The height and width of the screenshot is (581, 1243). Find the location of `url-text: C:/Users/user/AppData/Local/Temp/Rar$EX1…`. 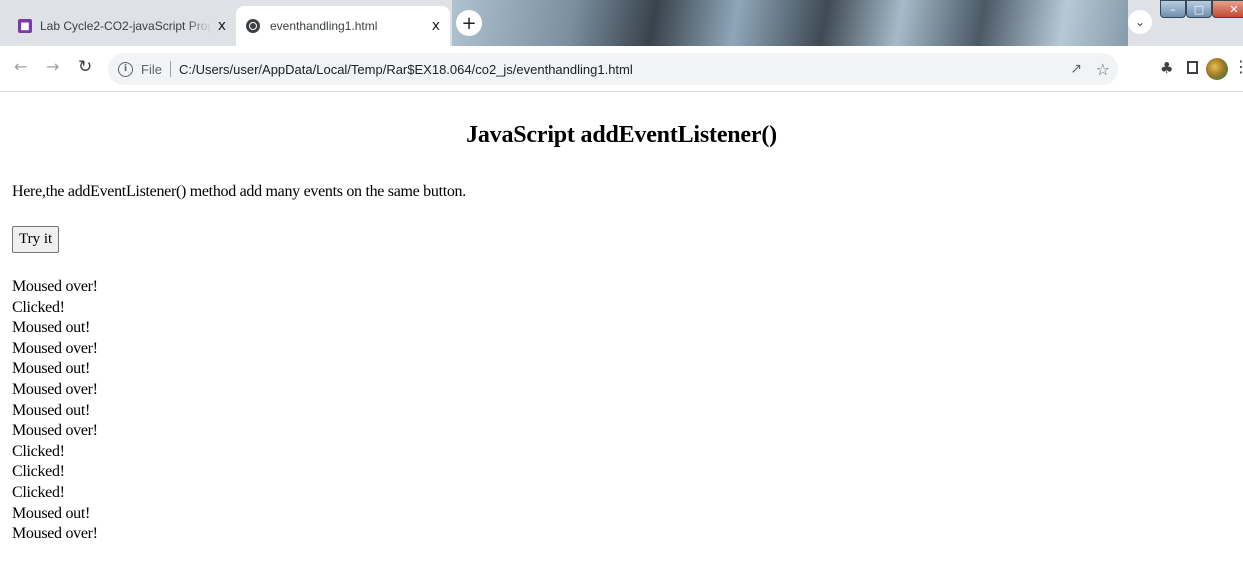

url-text: C:/Users/user/AppData/Local/Temp/Rar$EX1… is located at coordinates (406, 69).